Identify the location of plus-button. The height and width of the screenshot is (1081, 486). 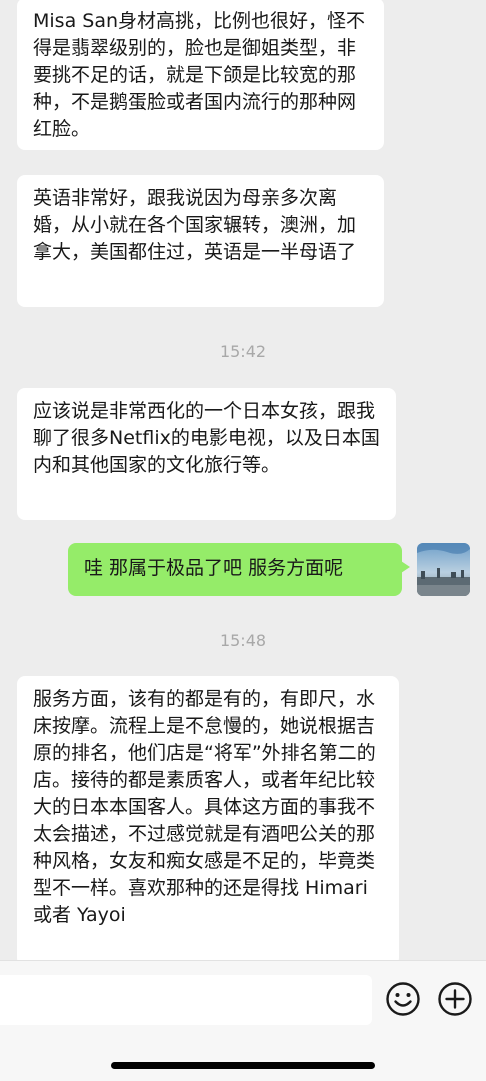
(455, 999).